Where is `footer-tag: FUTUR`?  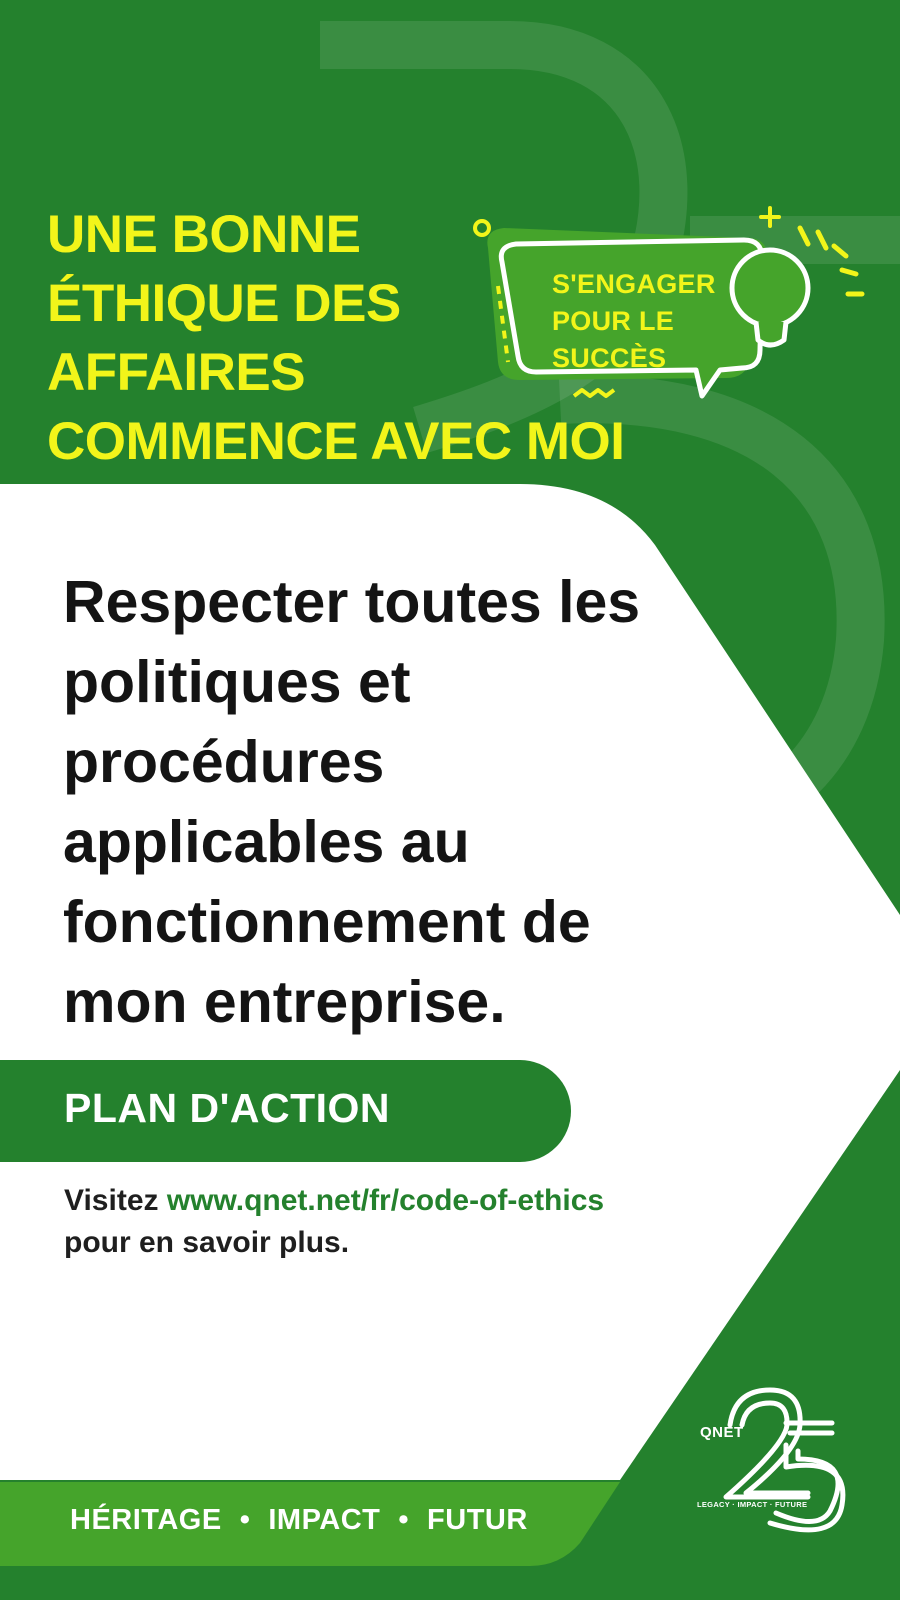
footer-tag: FUTUR is located at coordinates (477, 1520).